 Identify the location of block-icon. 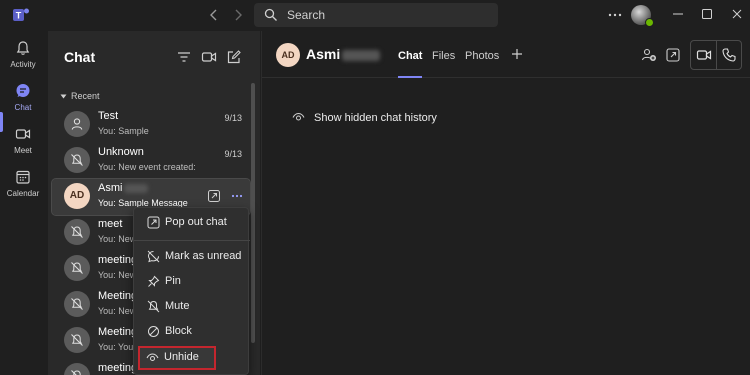
(153, 331).